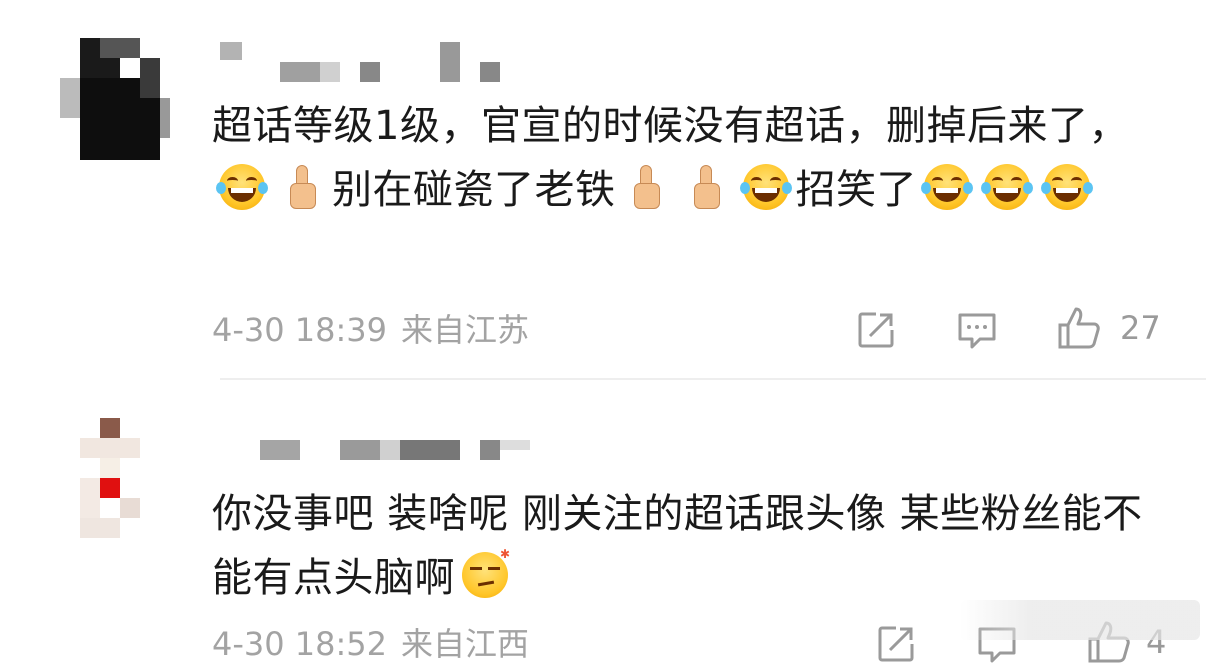 The image size is (1206, 666). I want to click on comment-meta: 4-30 18:39 来自江苏, so click(377, 330).